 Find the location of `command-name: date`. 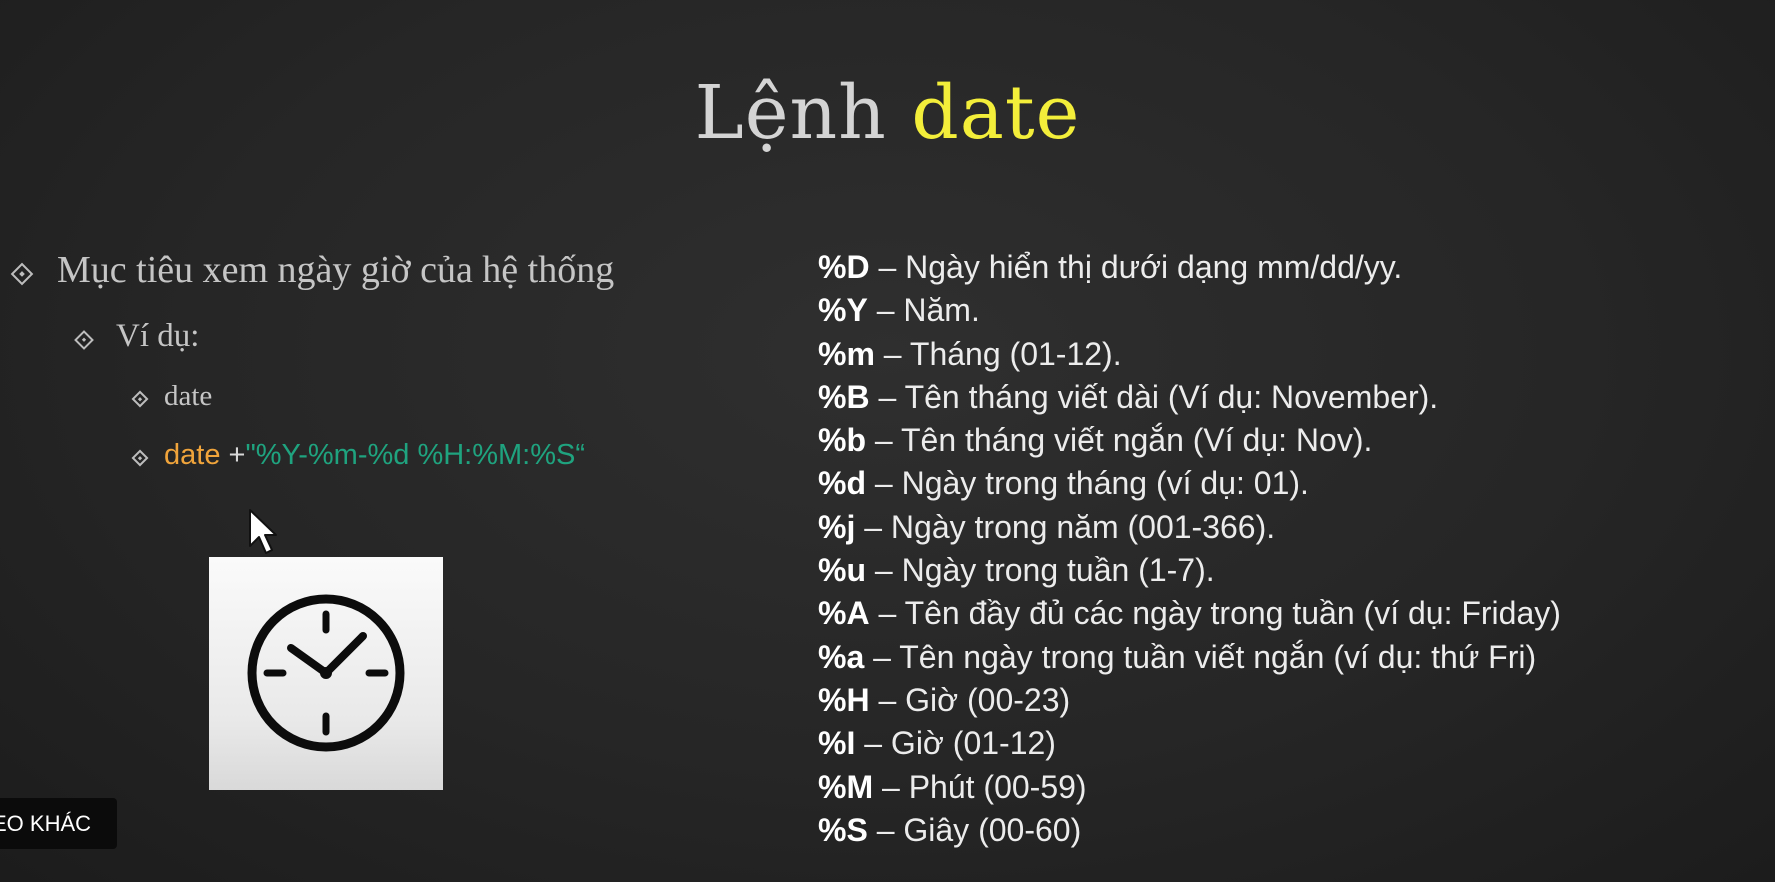

command-name: date is located at coordinates (192, 455).